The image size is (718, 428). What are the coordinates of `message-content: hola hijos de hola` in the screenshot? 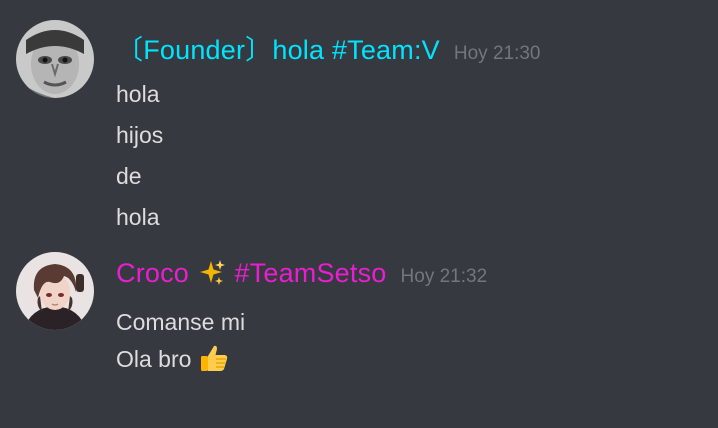 It's located at (139, 156).